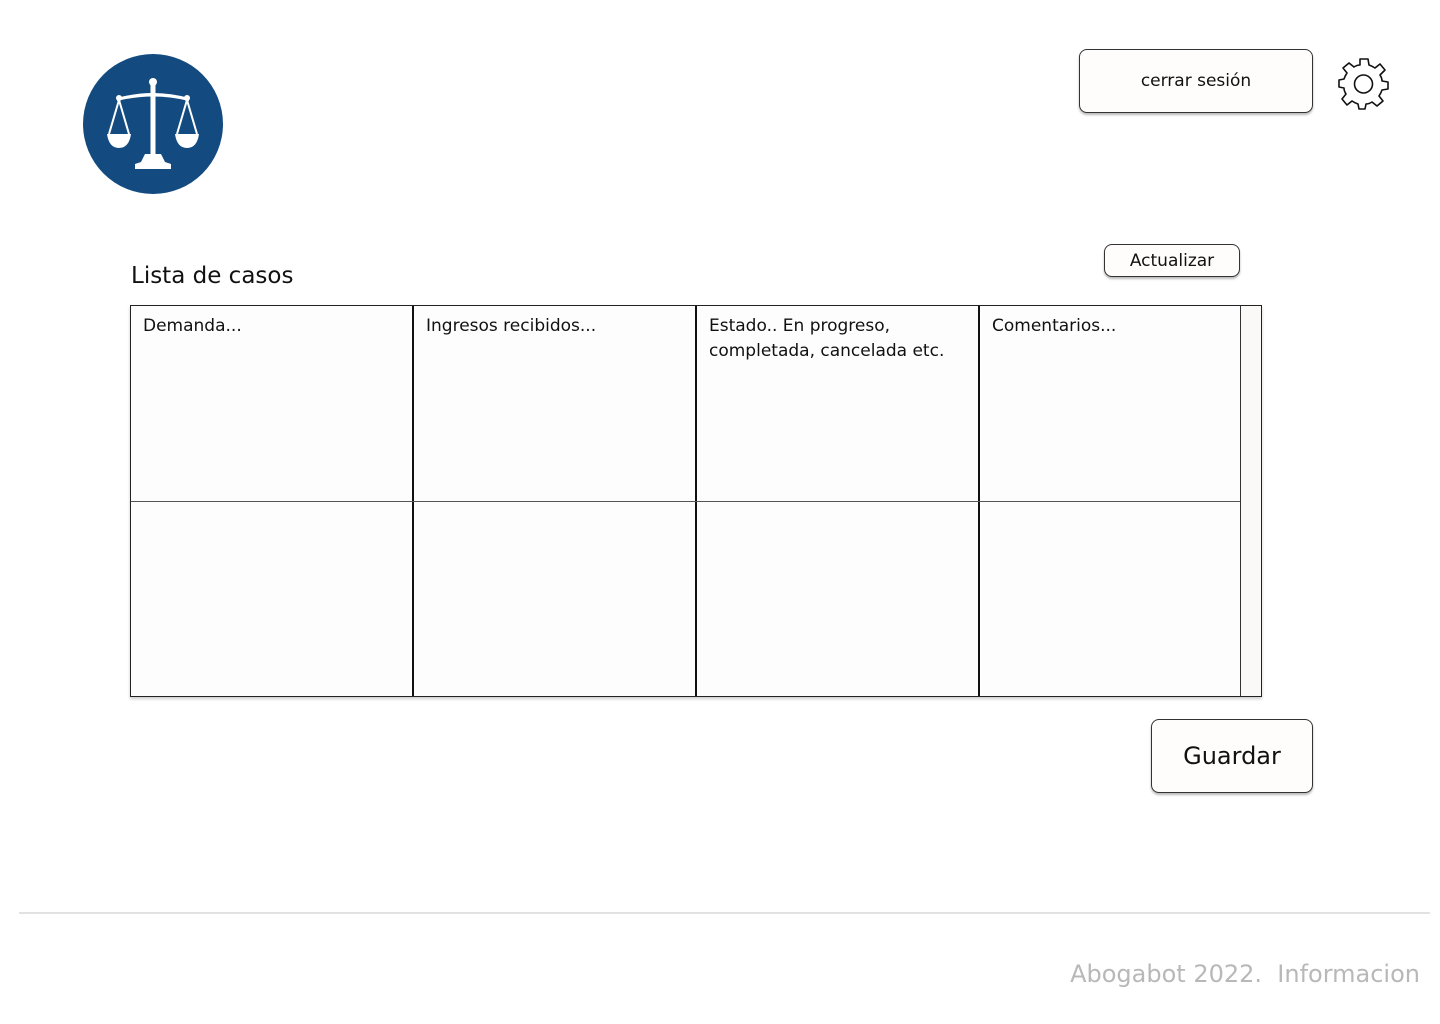 This screenshot has width=1440, height=1024. I want to click on save-button: Guardar, so click(1232, 756).